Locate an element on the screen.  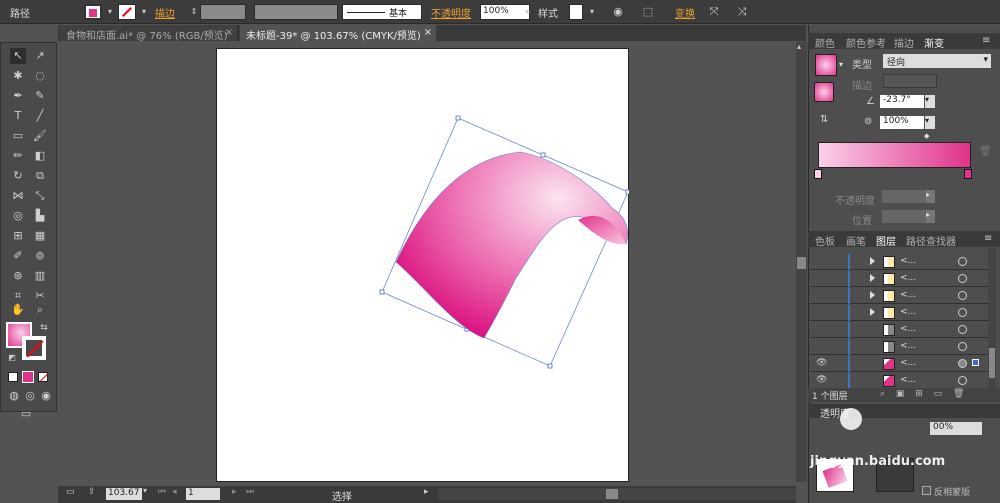
options-icon: ⤨ is located at coordinates (742, 12).